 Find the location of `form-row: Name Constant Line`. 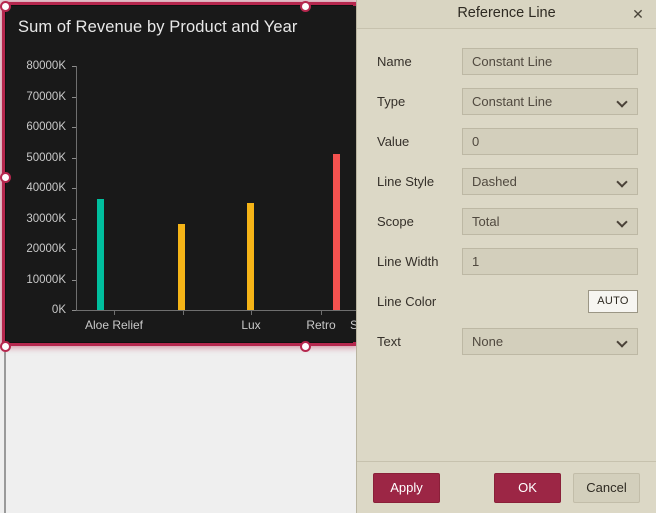

form-row: Name Constant Line is located at coordinates (507, 61).